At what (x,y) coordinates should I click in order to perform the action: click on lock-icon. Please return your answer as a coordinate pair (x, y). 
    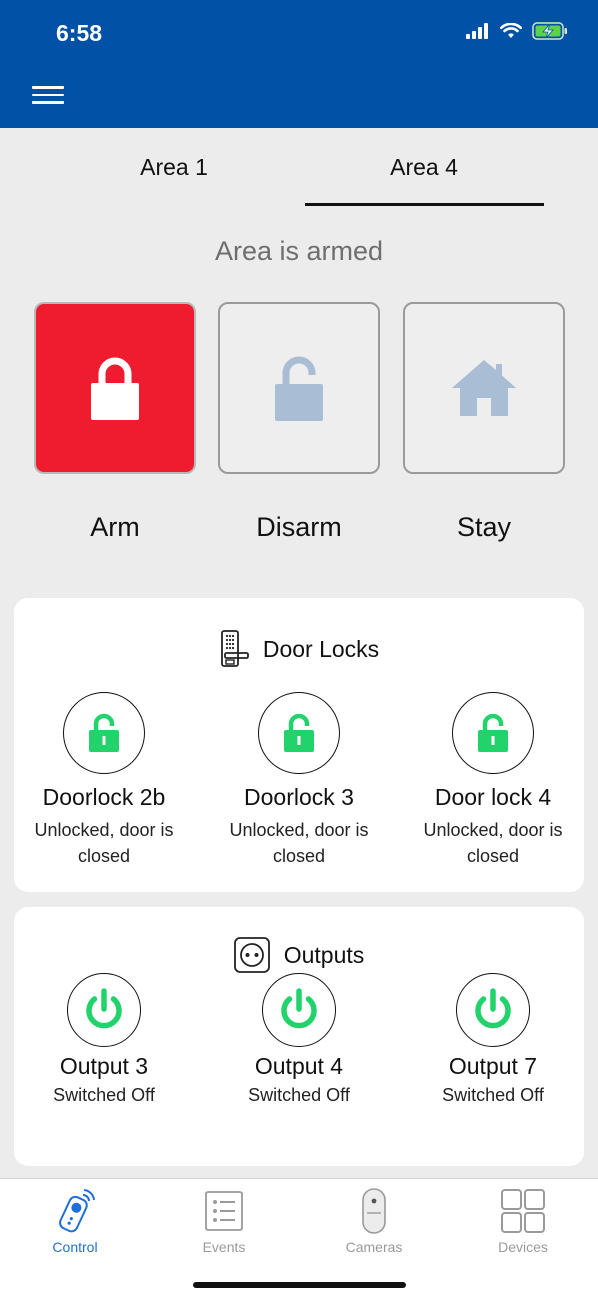
    Looking at the image, I should click on (115, 388).